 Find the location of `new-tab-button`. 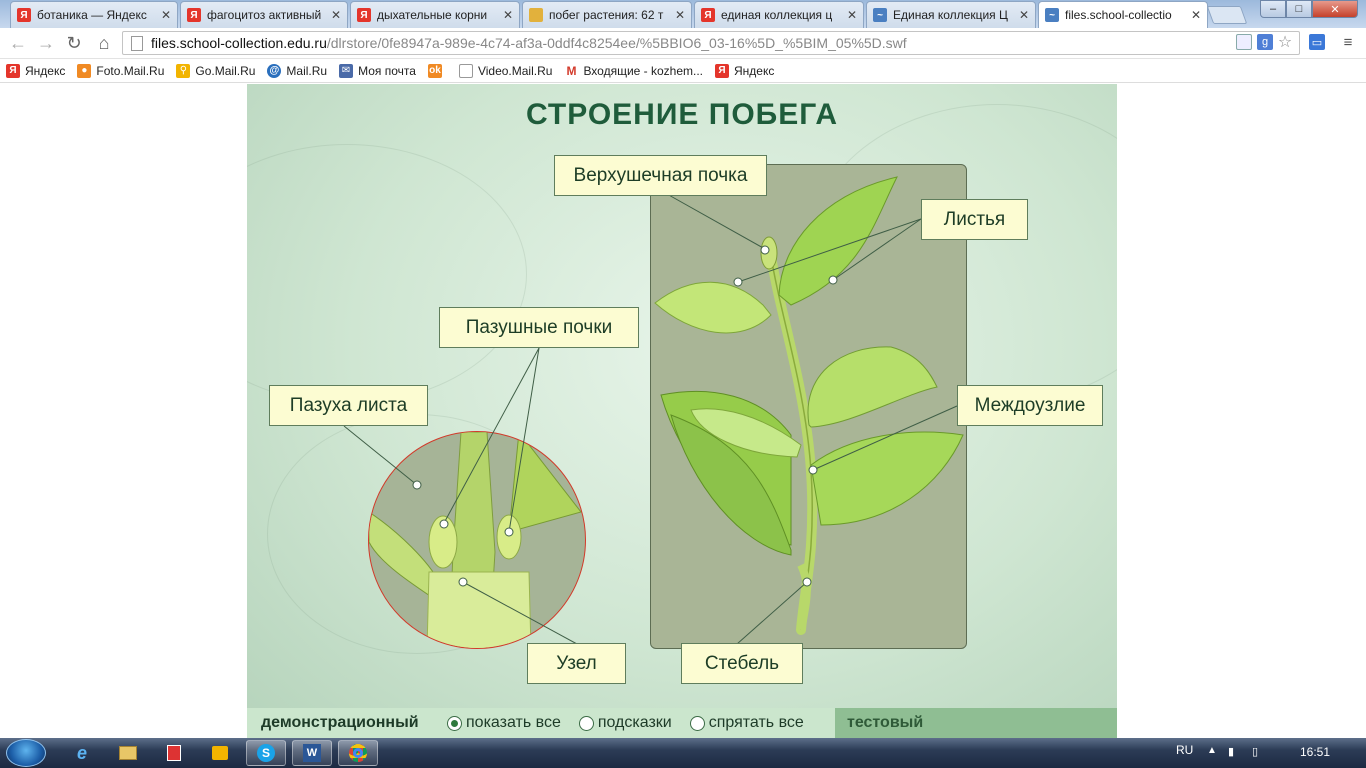

new-tab-button is located at coordinates (1227, 15).